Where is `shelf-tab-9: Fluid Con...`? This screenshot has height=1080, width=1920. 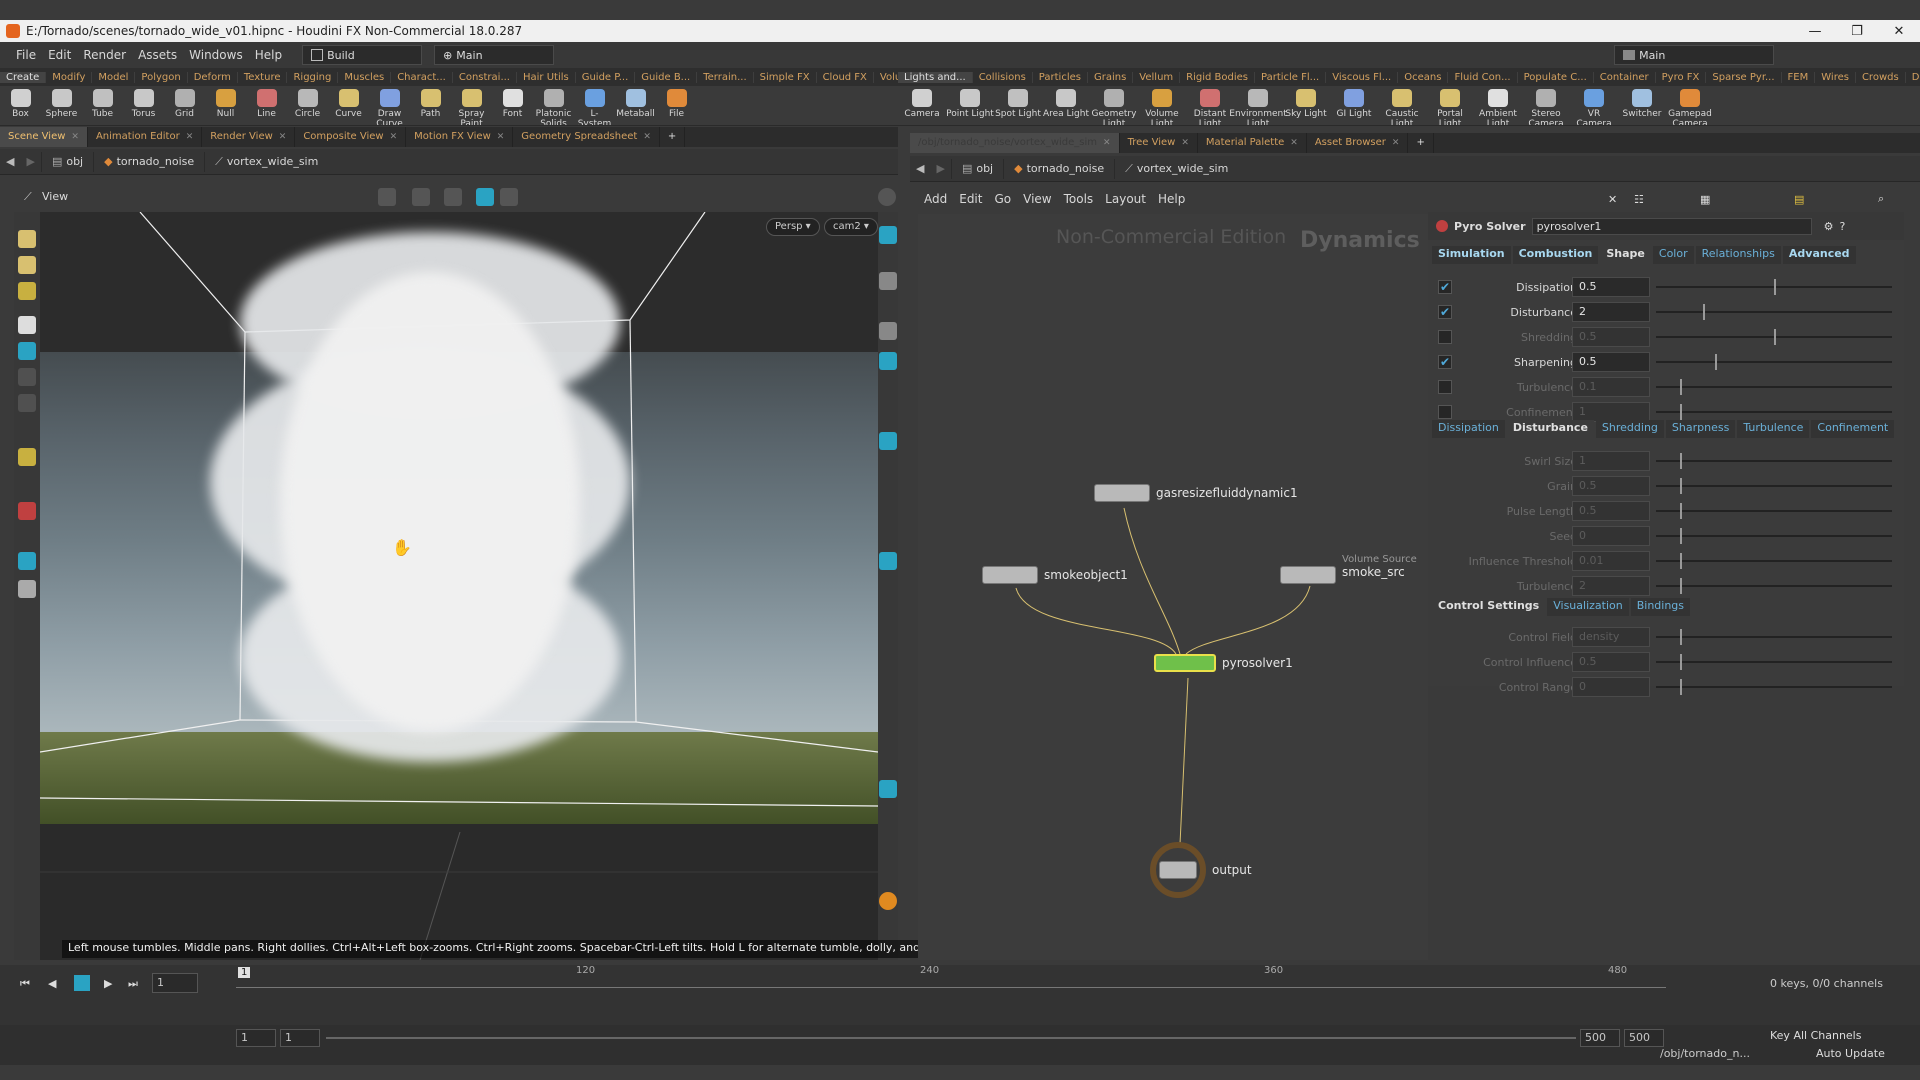 shelf-tab-9: Fluid Con... is located at coordinates (1483, 77).